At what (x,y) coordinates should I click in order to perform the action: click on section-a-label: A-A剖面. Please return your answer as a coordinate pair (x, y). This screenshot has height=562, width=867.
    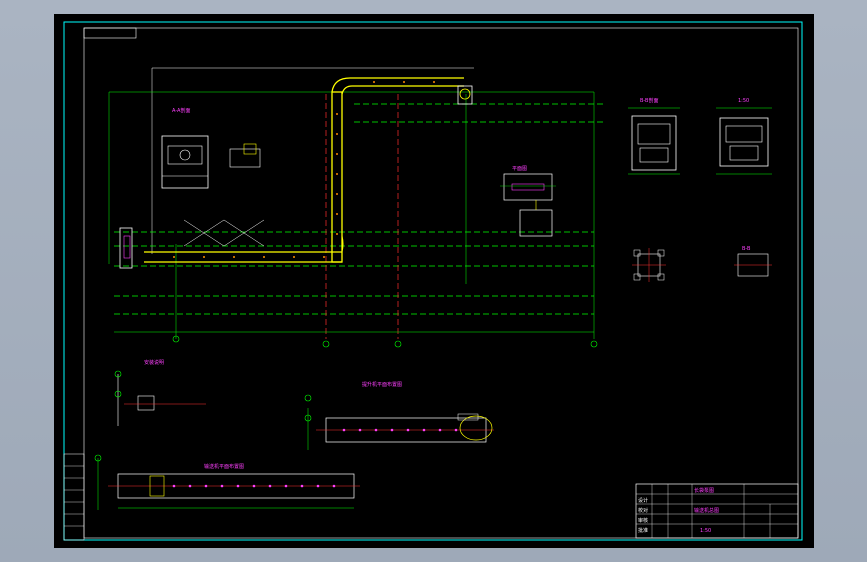
    Looking at the image, I should click on (181, 110).